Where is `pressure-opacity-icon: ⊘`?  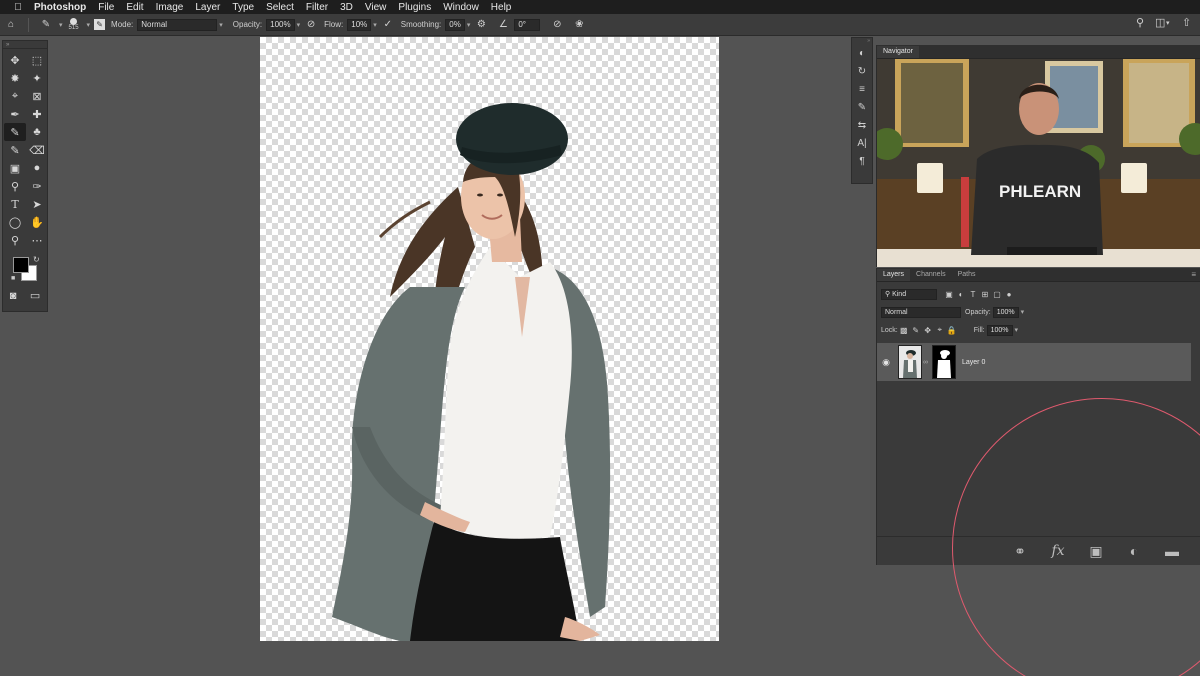
pressure-opacity-icon: ⊘ is located at coordinates (311, 25).